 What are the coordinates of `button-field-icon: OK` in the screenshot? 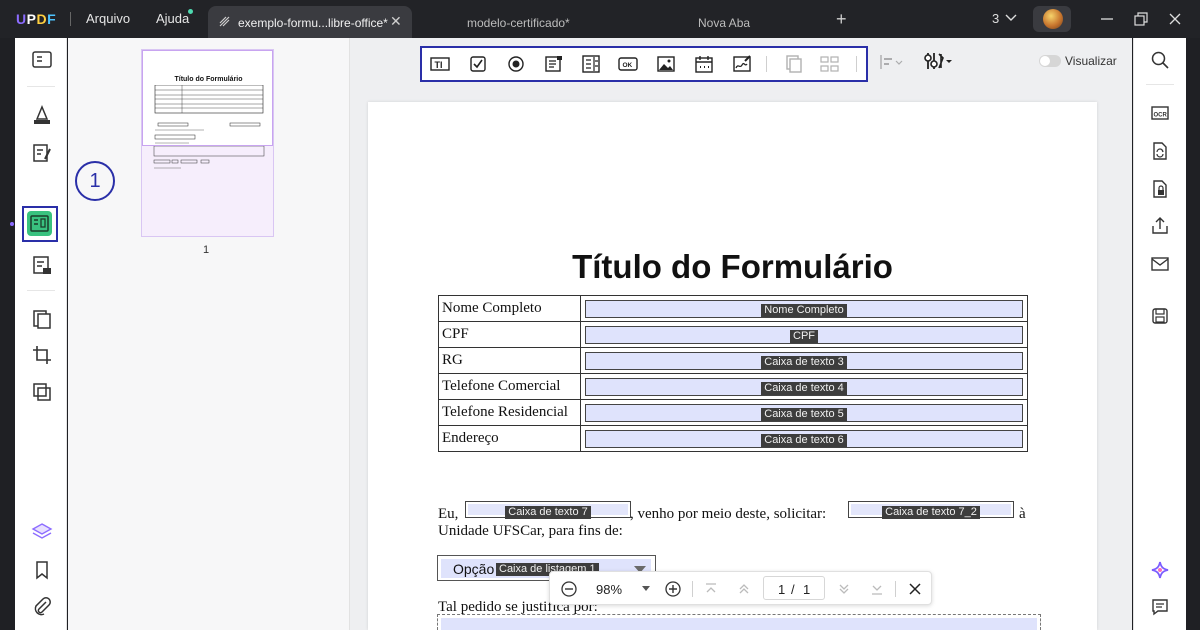 It's located at (628, 64).